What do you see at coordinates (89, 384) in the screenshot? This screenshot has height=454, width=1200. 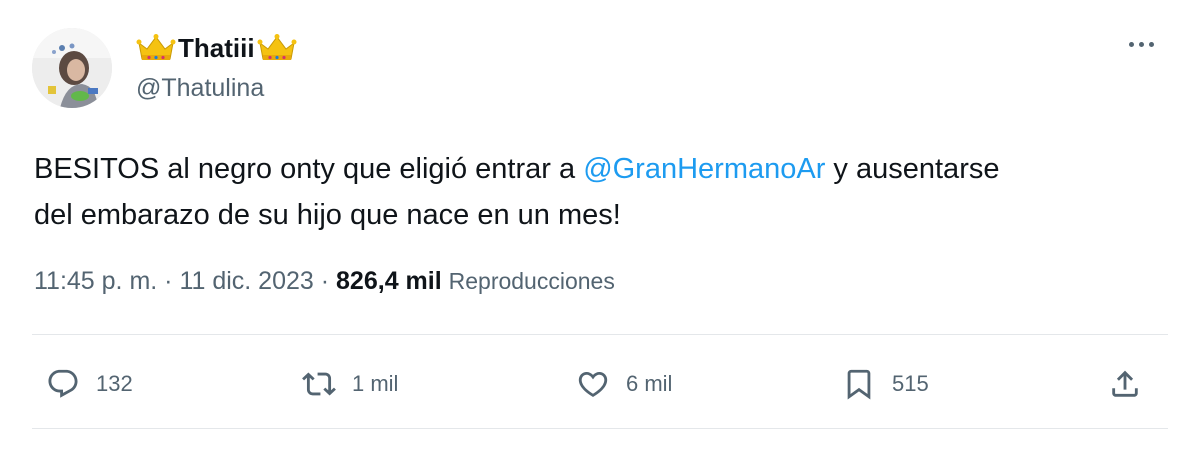 I see `reply-button: 132` at bounding box center [89, 384].